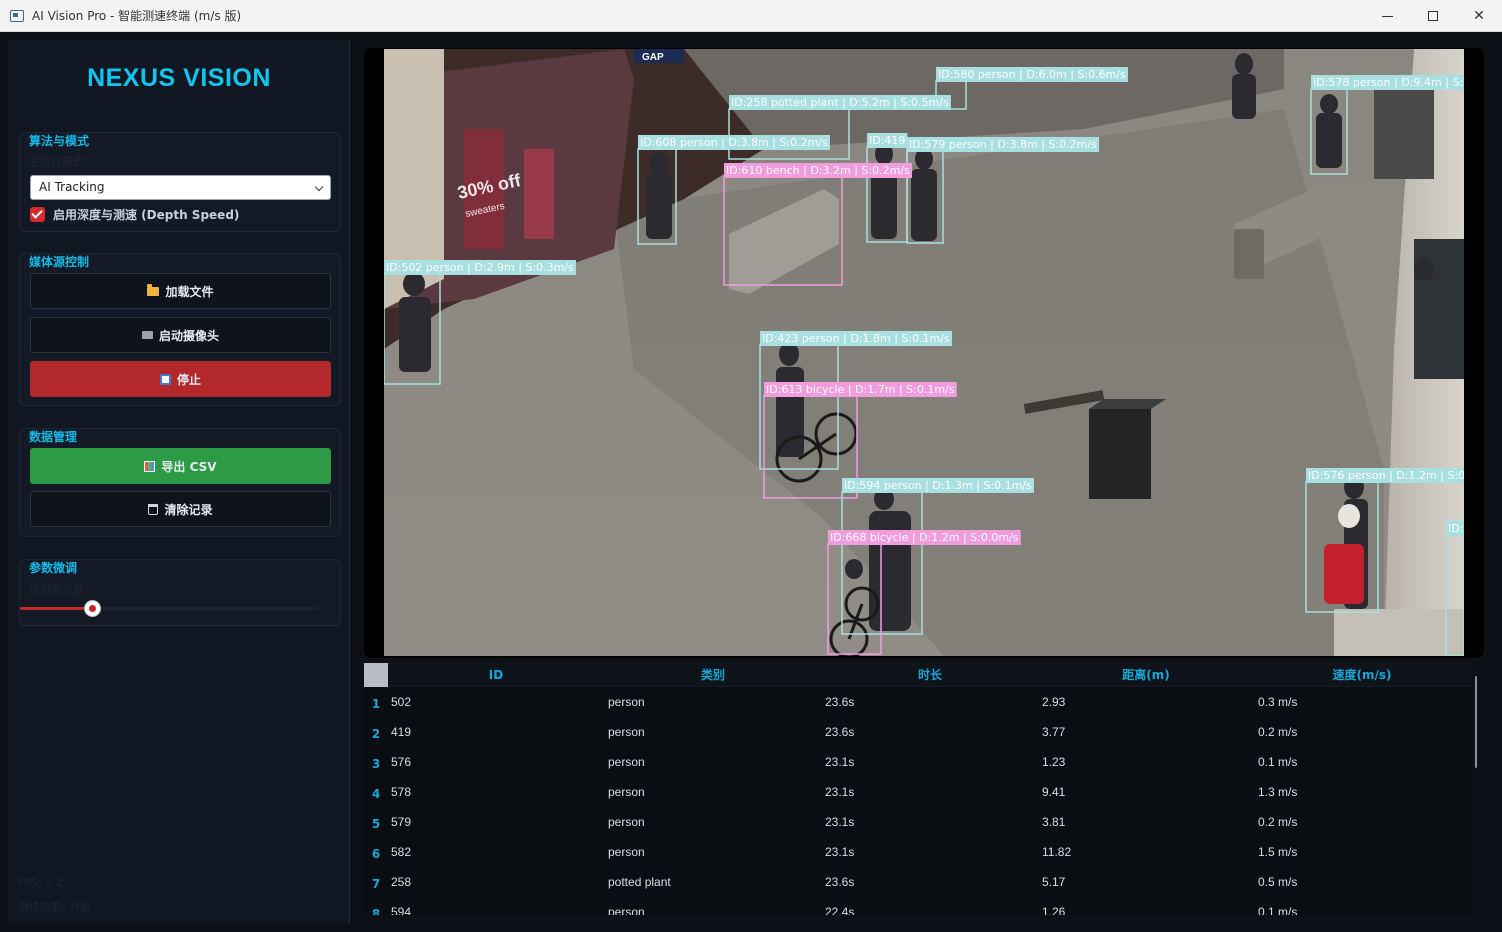  I want to click on start-camera-button: 启动摄像头, so click(180, 335).